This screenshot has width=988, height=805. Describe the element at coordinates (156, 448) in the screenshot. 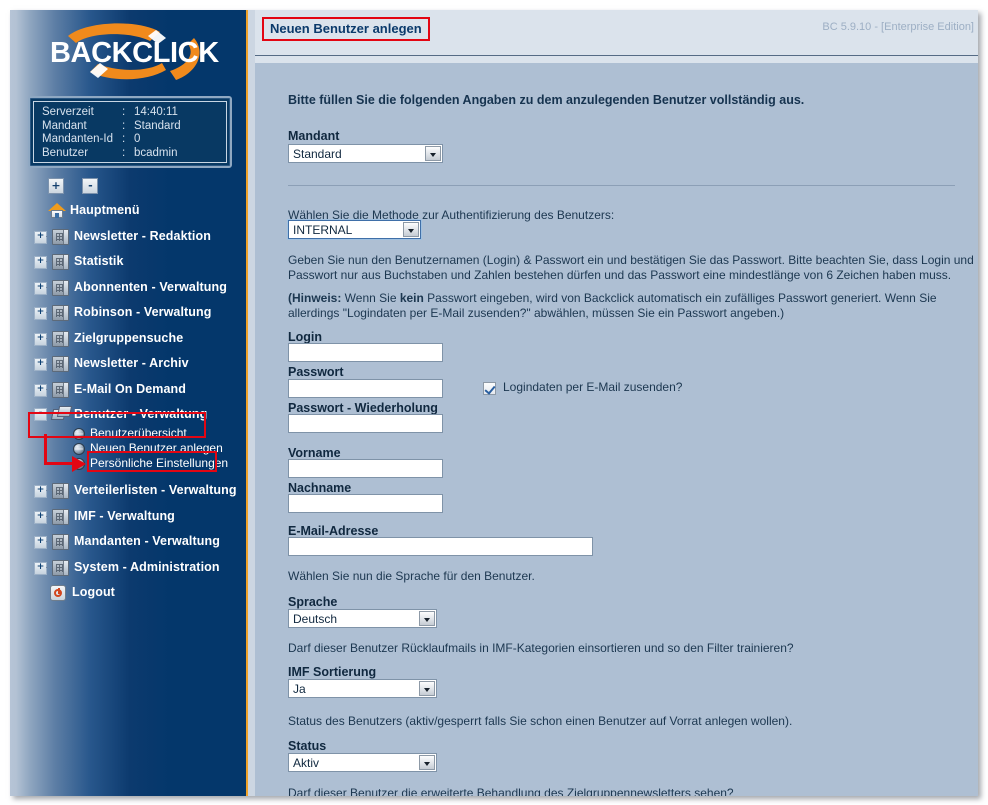

I see `sidebar-subitem-label: Neuen Benutzer anlegen` at that location.